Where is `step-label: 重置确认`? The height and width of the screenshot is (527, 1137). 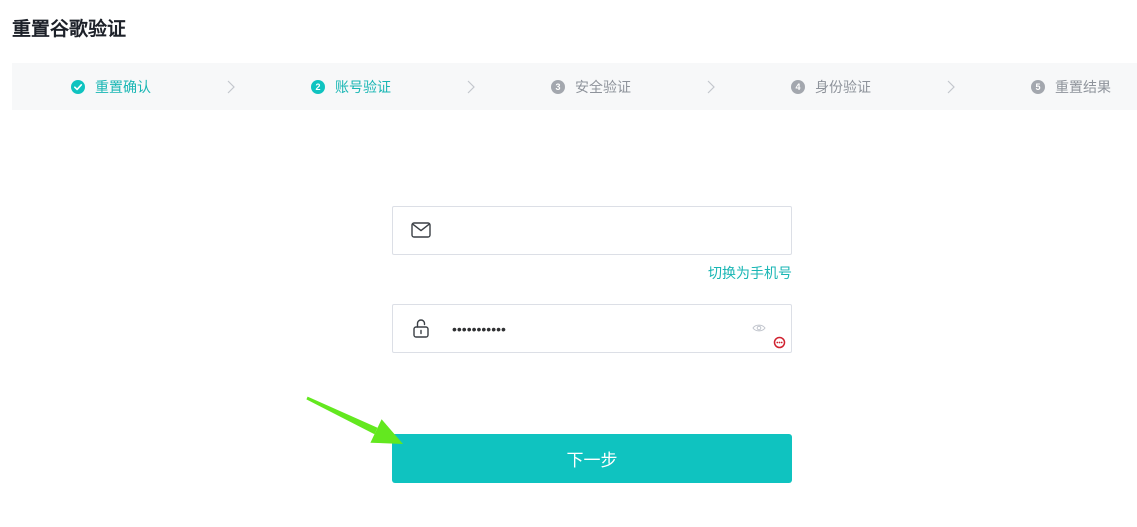
step-label: 重置确认 is located at coordinates (123, 86).